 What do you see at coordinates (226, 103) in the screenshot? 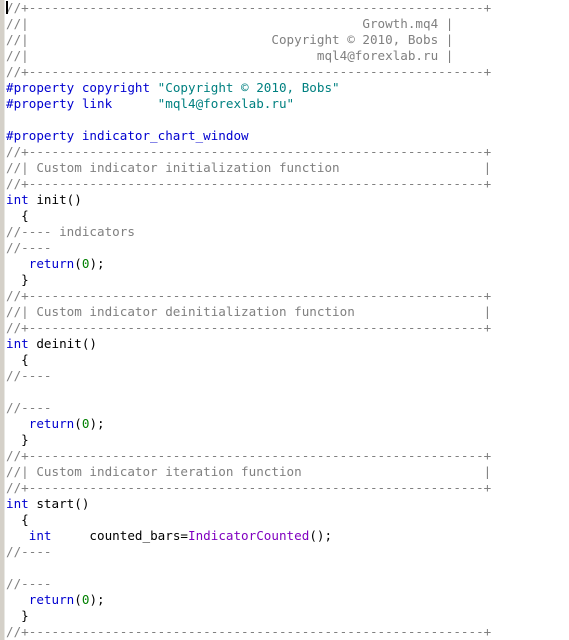
I see `code-token-str: "mql4@forexlab.ru"` at bounding box center [226, 103].